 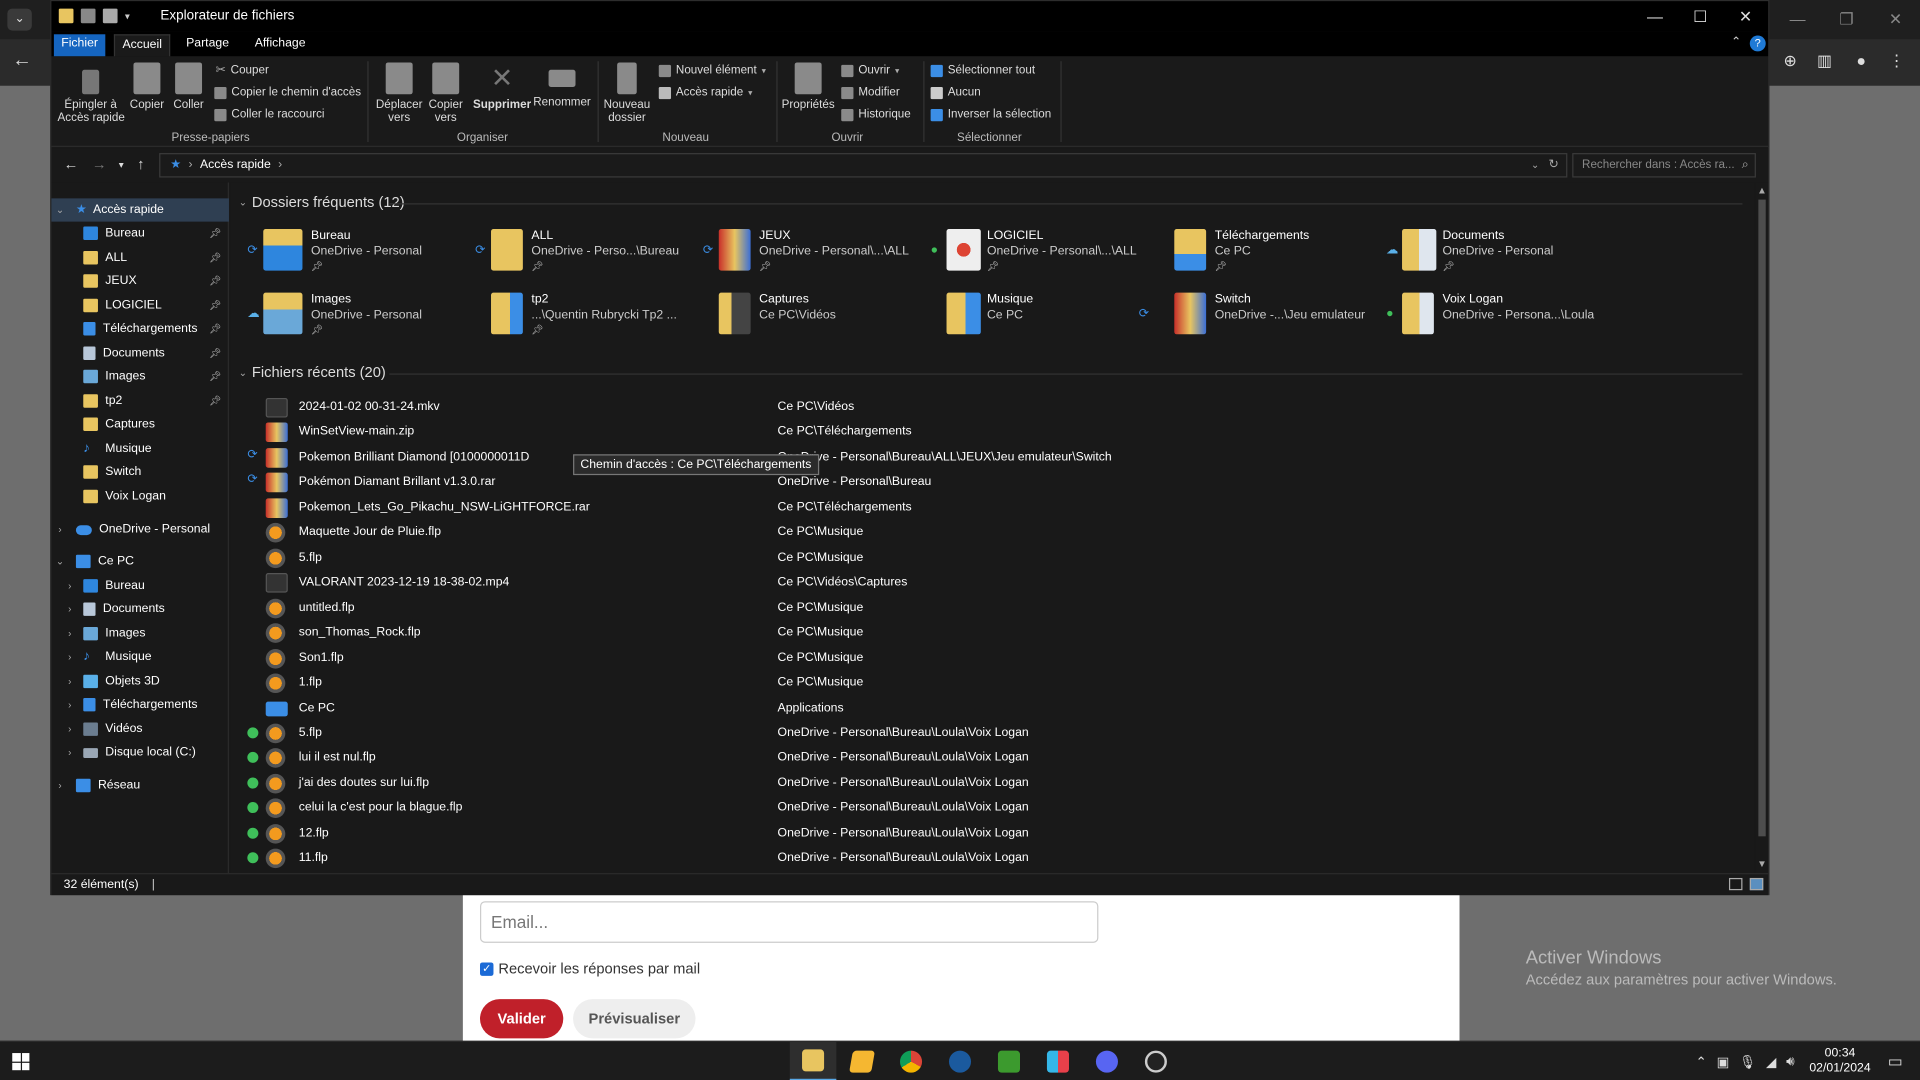 What do you see at coordinates (876, 114) in the screenshot?
I see `history-button: Historique` at bounding box center [876, 114].